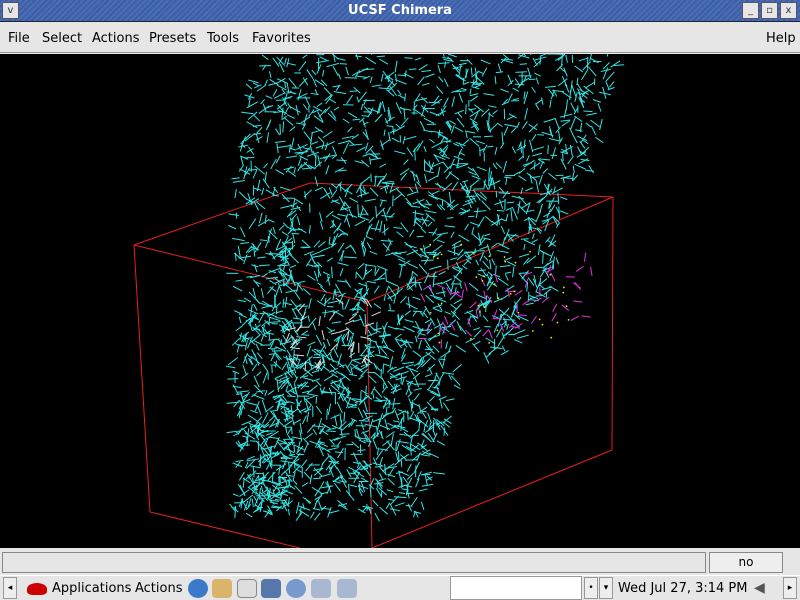  What do you see at coordinates (91, 588) in the screenshot?
I see `applications-menu: Applications` at bounding box center [91, 588].